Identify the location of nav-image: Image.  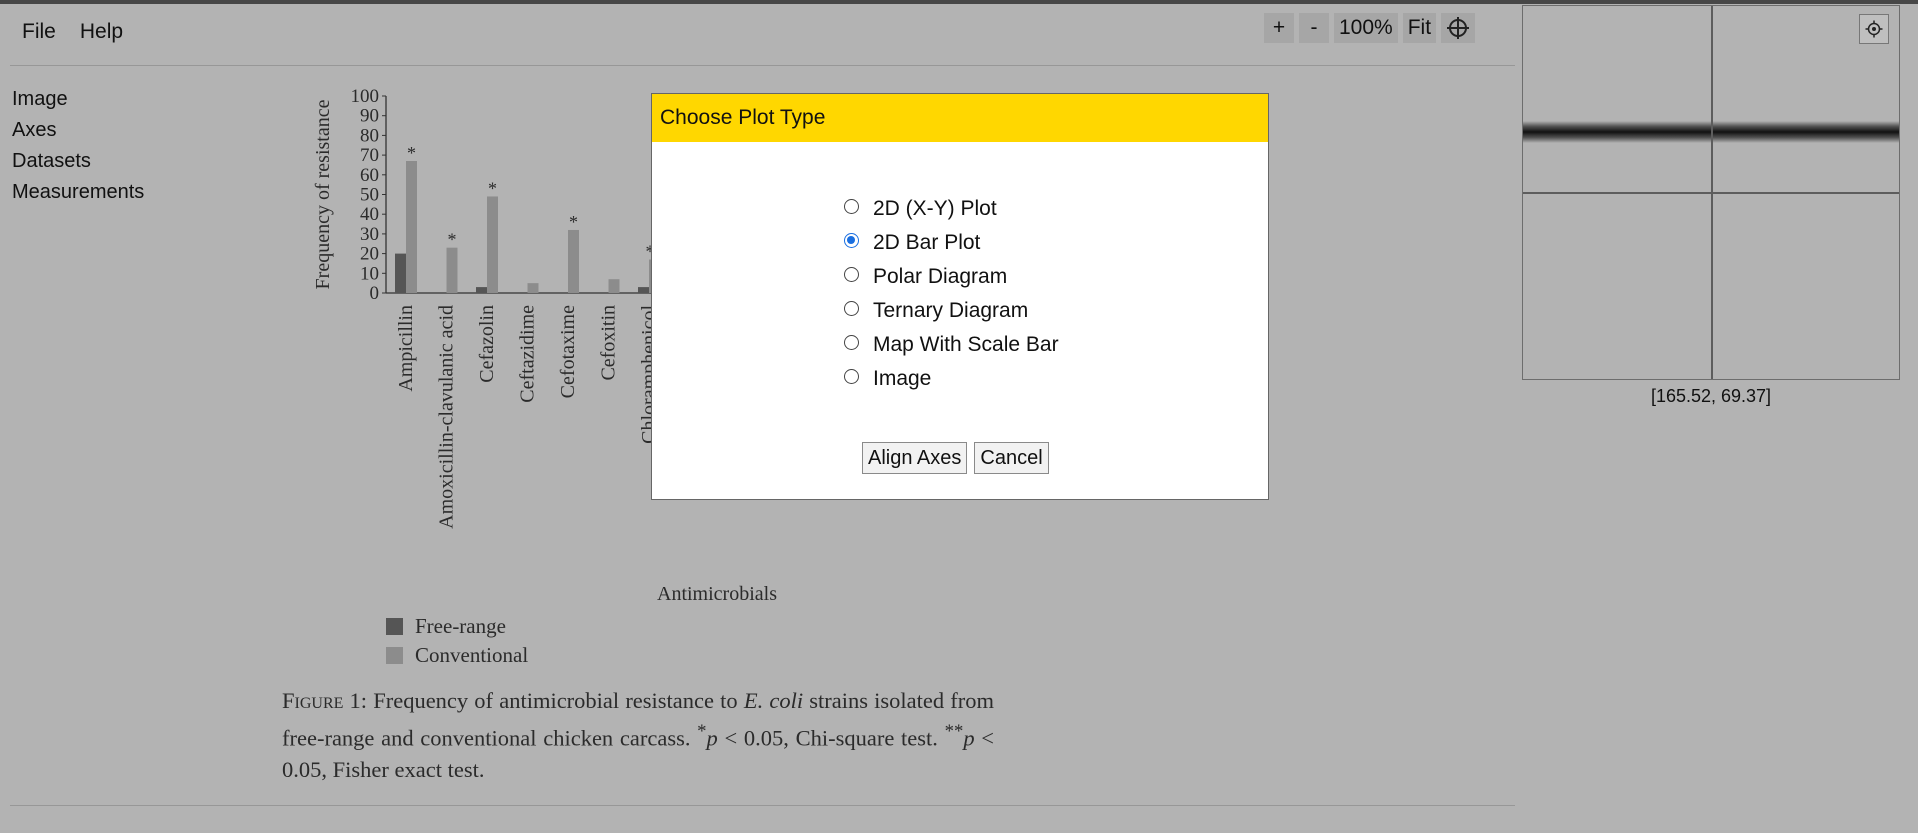
(78, 99).